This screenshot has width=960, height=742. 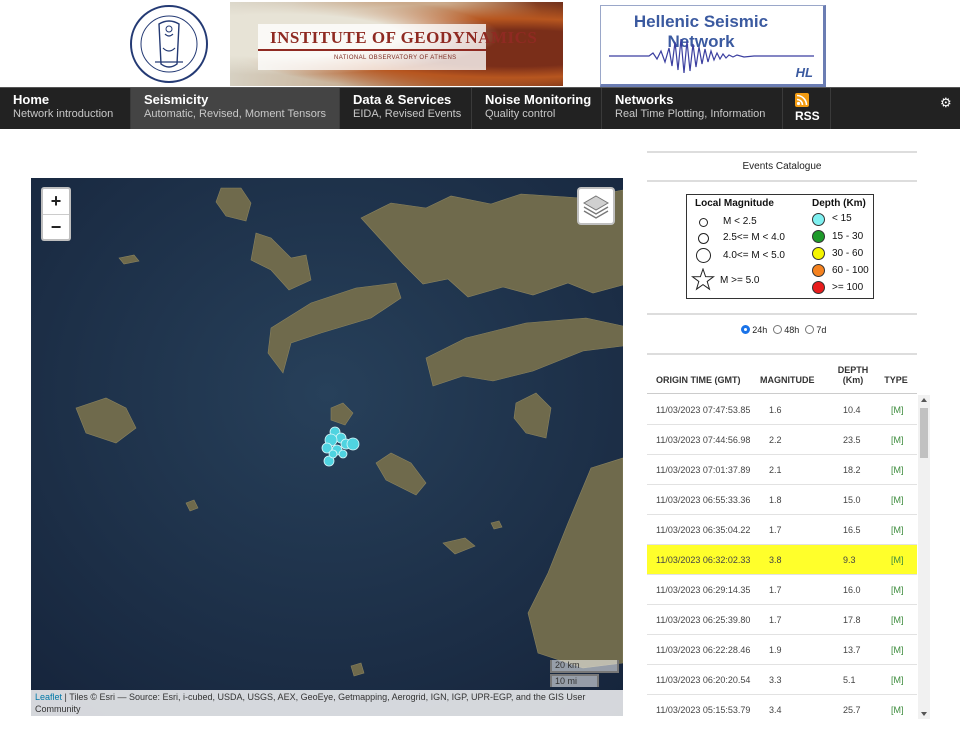 What do you see at coordinates (849, 560) in the screenshot?
I see `event-depth: 9.3` at bounding box center [849, 560].